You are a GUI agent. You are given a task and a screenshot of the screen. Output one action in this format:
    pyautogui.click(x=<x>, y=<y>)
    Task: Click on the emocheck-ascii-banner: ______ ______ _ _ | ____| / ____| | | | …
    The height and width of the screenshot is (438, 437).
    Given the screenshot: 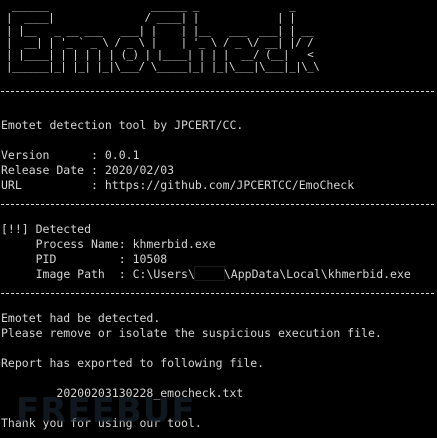 What is the action you would take?
    pyautogui.click(x=163, y=37)
    